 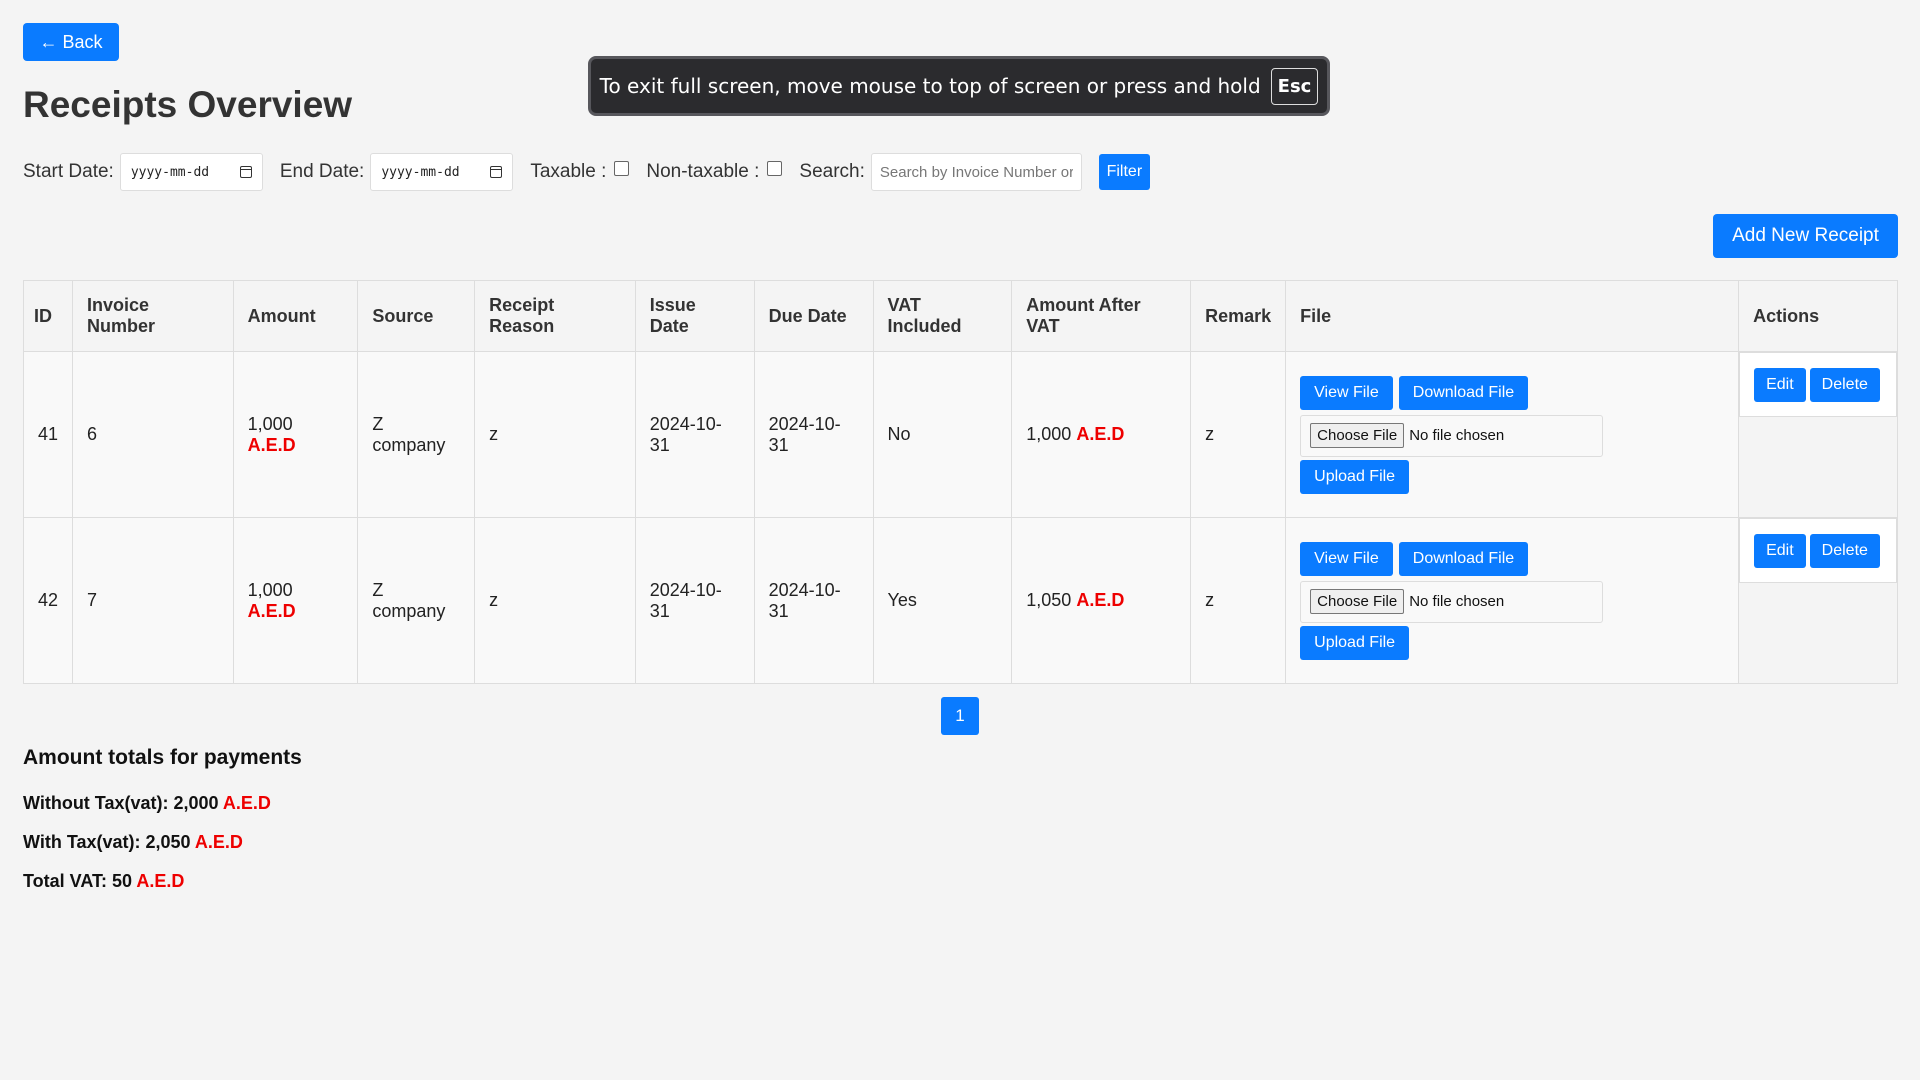 What do you see at coordinates (71, 42) in the screenshot?
I see `back-button: ← Back` at bounding box center [71, 42].